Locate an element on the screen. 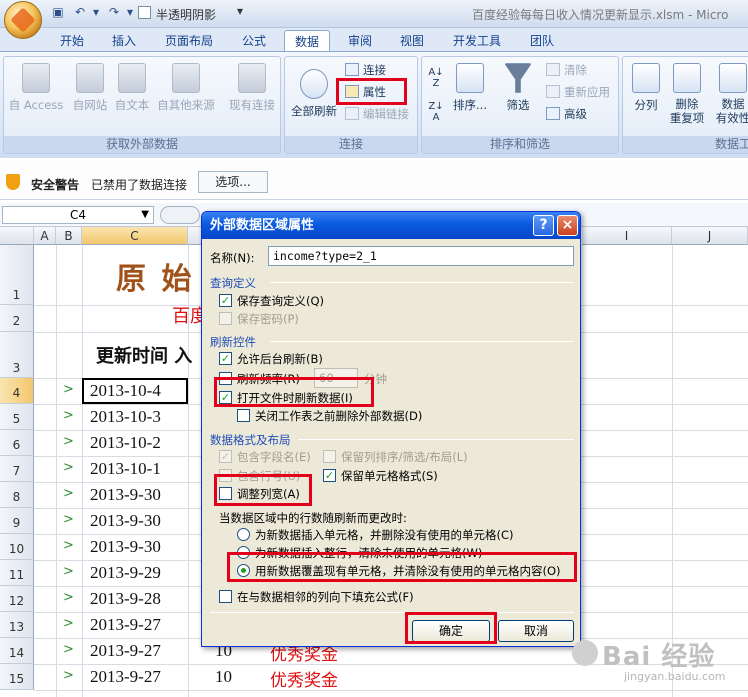 The image size is (748, 697). column-header-i: I is located at coordinates (627, 236).